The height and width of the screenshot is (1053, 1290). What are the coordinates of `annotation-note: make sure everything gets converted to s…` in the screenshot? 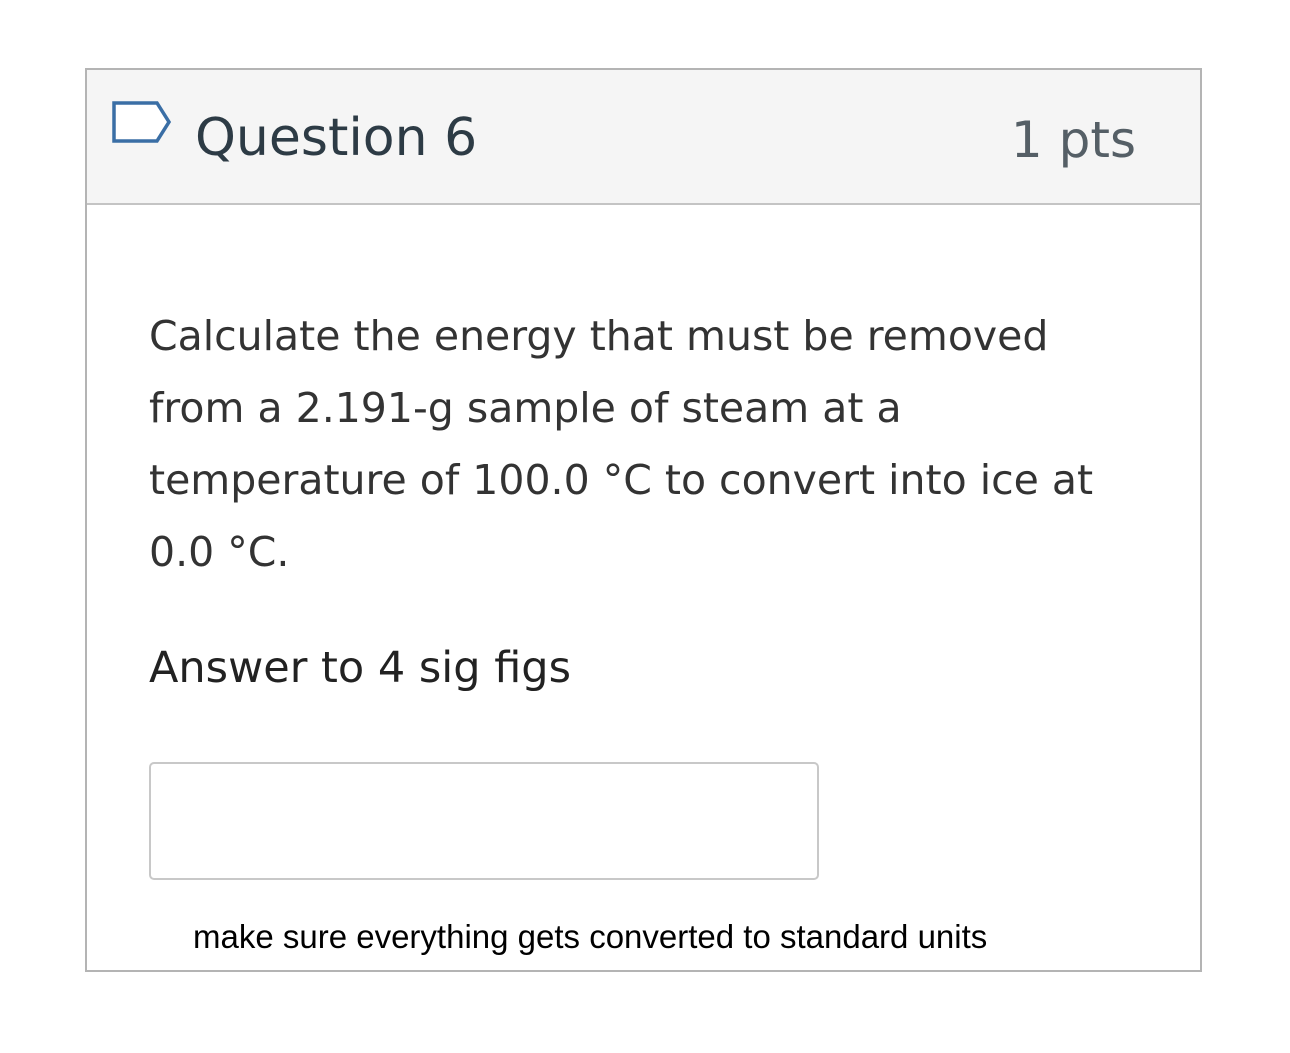 It's located at (590, 936).